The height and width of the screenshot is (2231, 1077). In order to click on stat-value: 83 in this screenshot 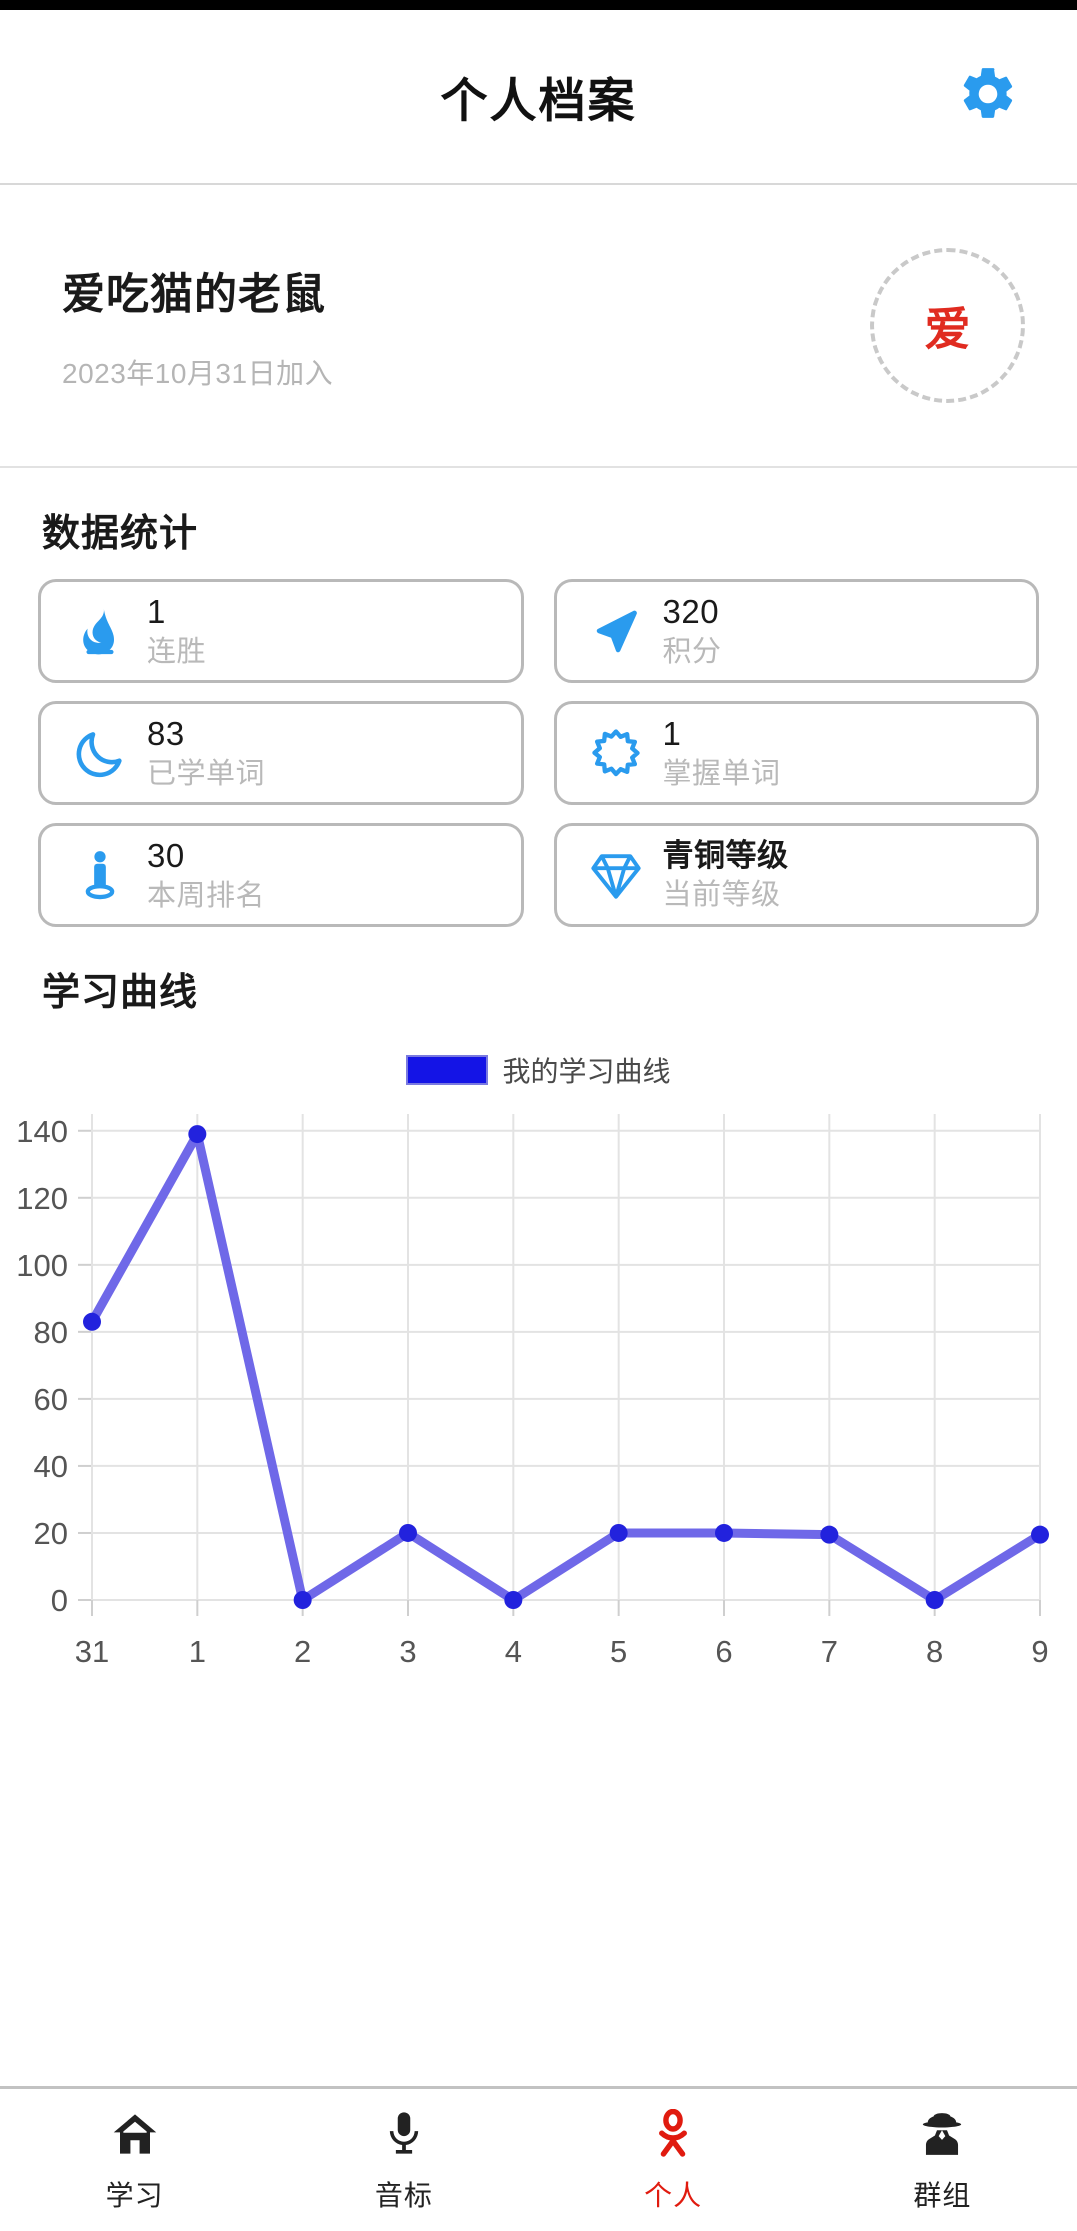, I will do `click(166, 733)`.